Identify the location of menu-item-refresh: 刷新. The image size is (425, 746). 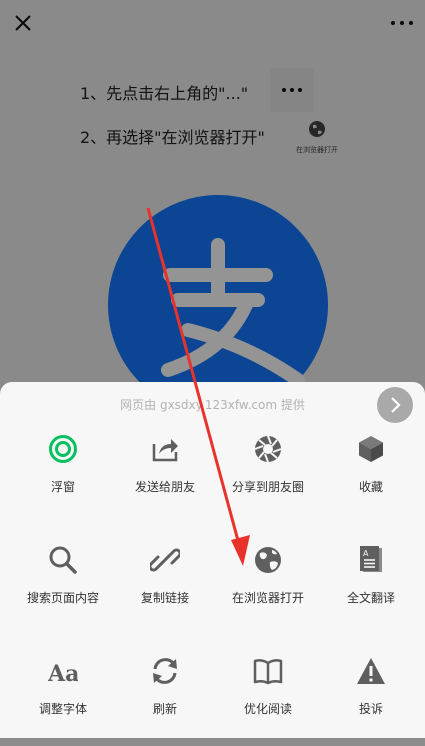
(165, 701).